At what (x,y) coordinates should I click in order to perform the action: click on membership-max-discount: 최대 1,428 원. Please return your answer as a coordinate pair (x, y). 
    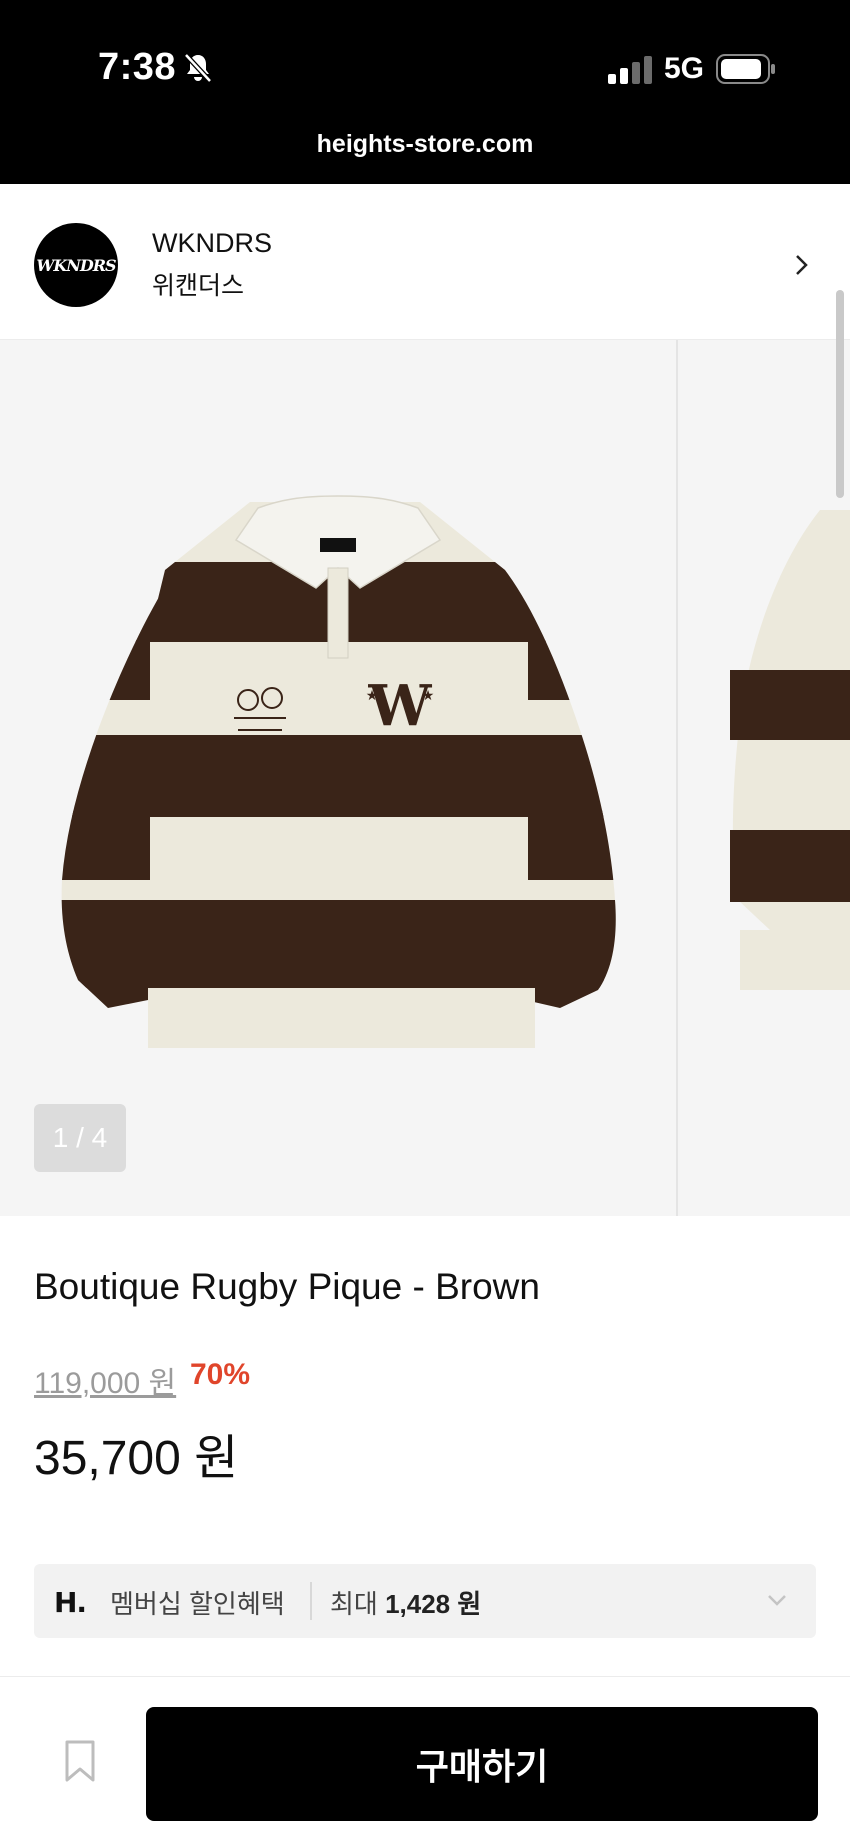
    Looking at the image, I should click on (405, 1602).